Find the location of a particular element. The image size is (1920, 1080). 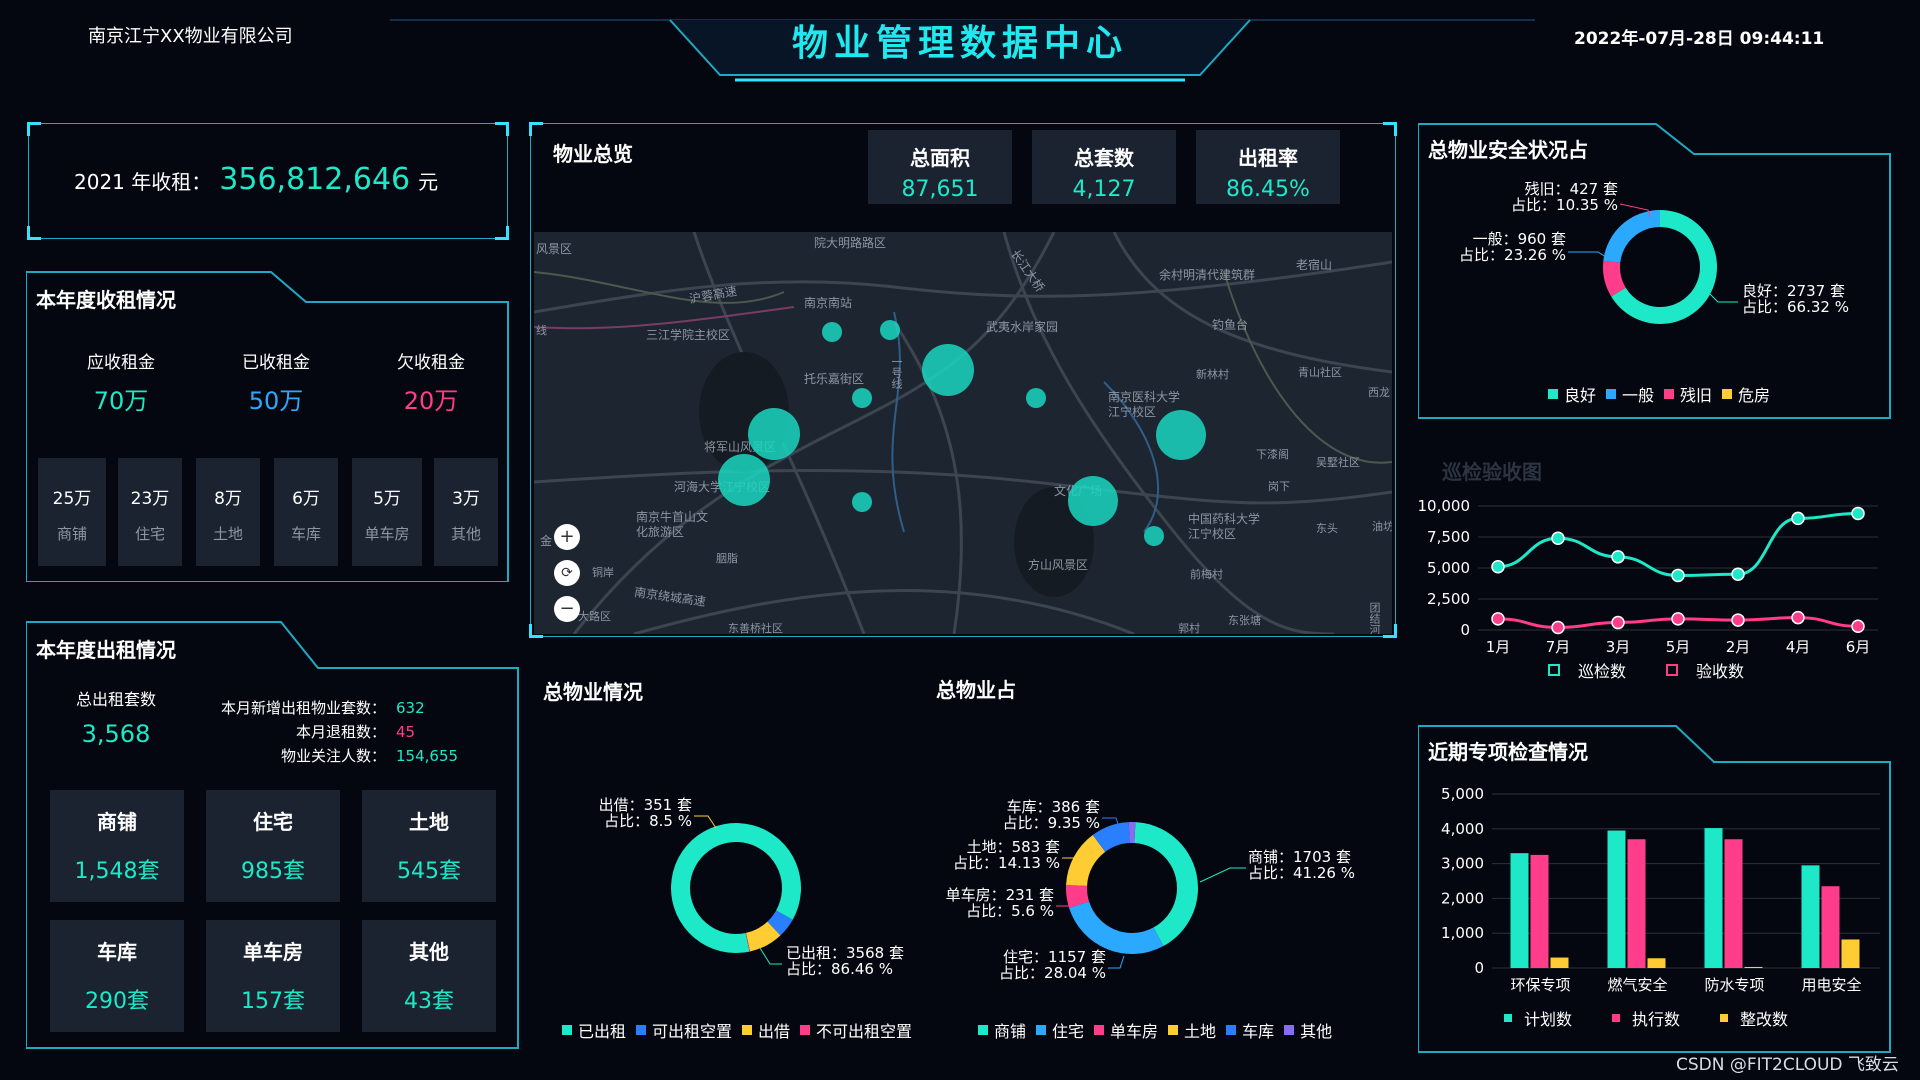

income-panel: 2021 年收租： 356,812,646 元 is located at coordinates (268, 181).